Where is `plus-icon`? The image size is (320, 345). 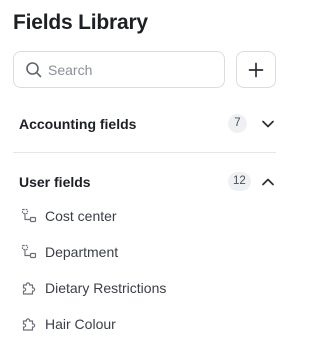
plus-icon is located at coordinates (256, 69).